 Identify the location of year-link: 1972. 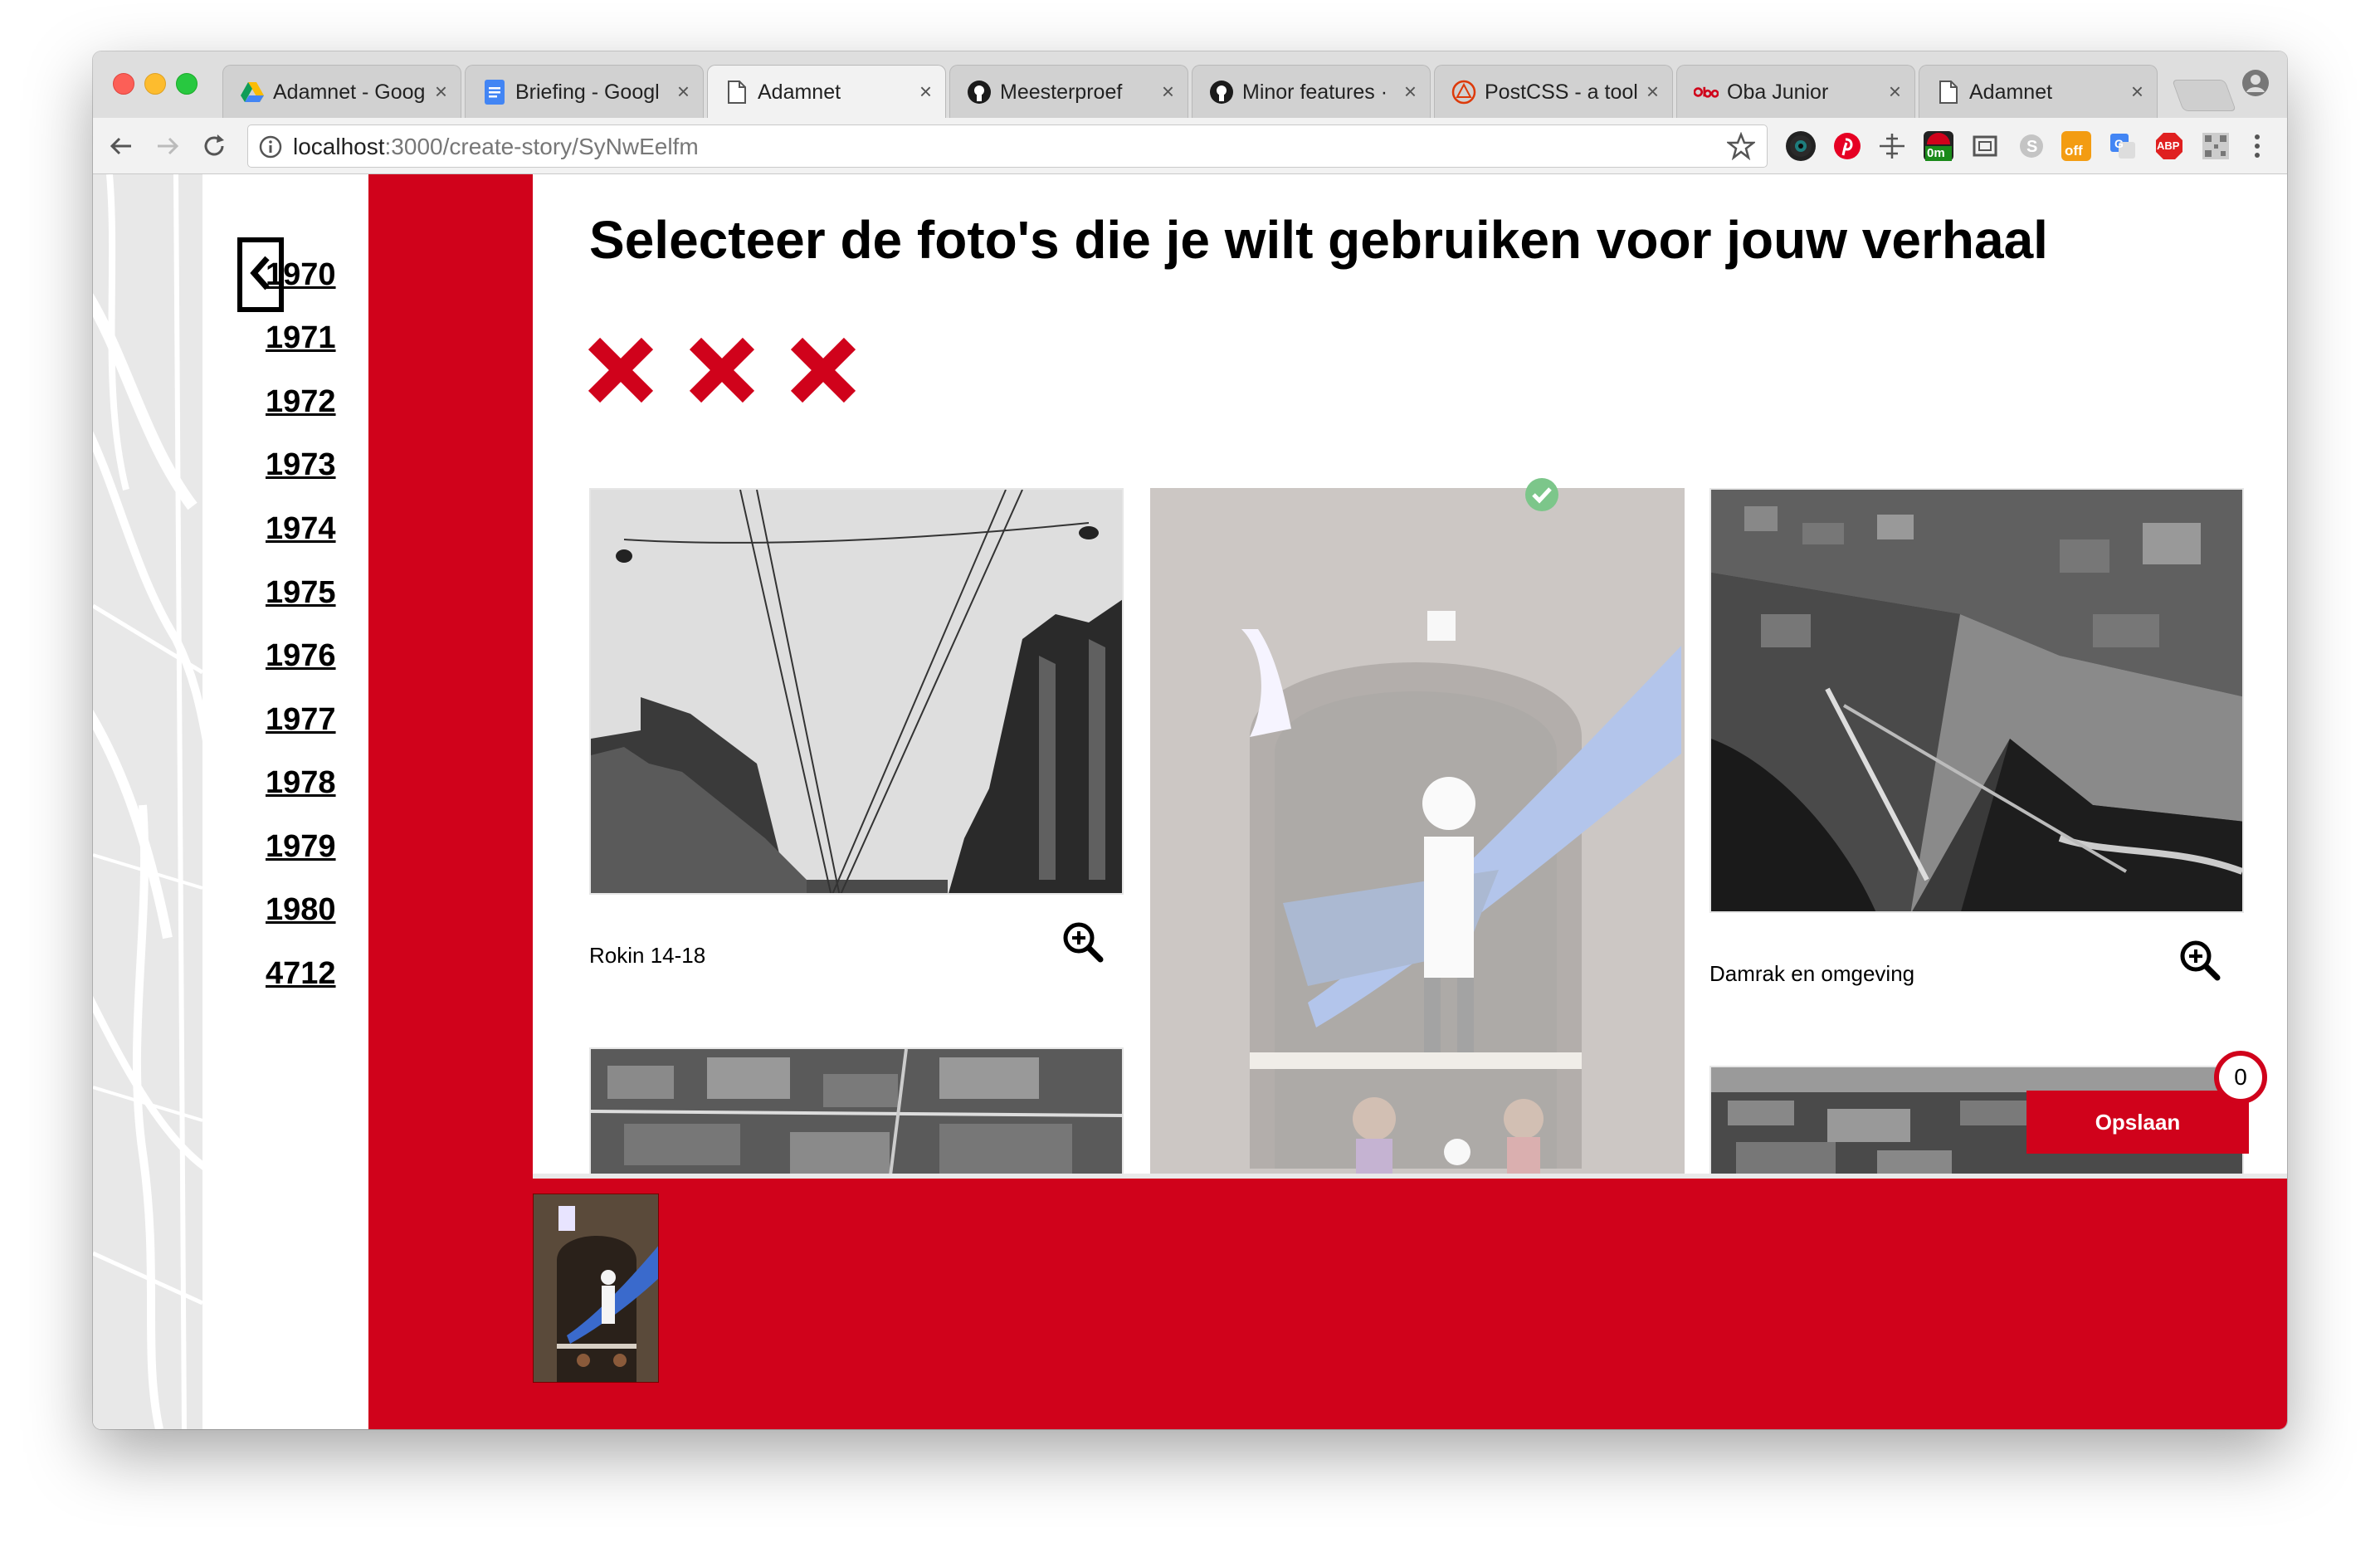
(301, 402).